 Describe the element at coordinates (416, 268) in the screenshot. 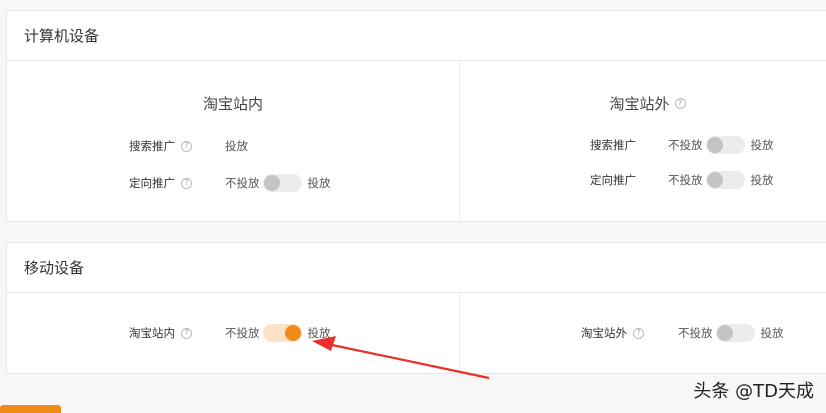

I see `mobile-devices-title: 移动设备` at that location.